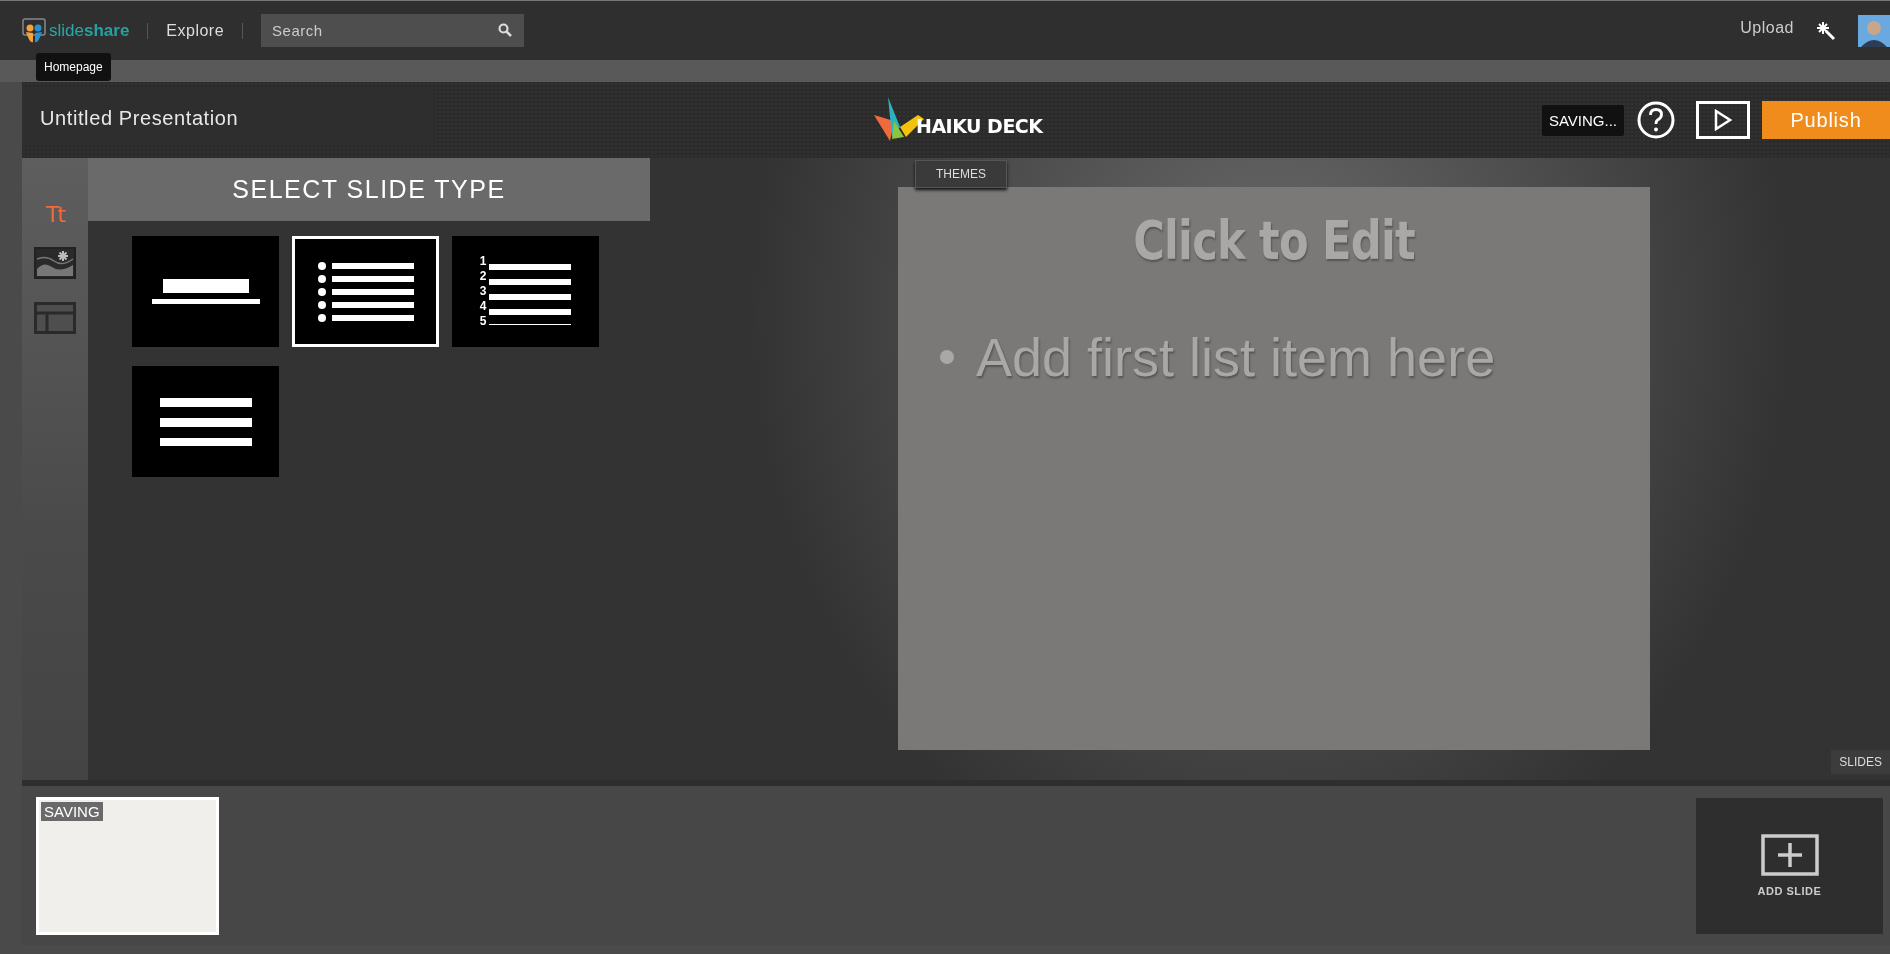 This screenshot has width=1890, height=954. I want to click on add-slide-button: ADD SLIDE, so click(1789, 865).